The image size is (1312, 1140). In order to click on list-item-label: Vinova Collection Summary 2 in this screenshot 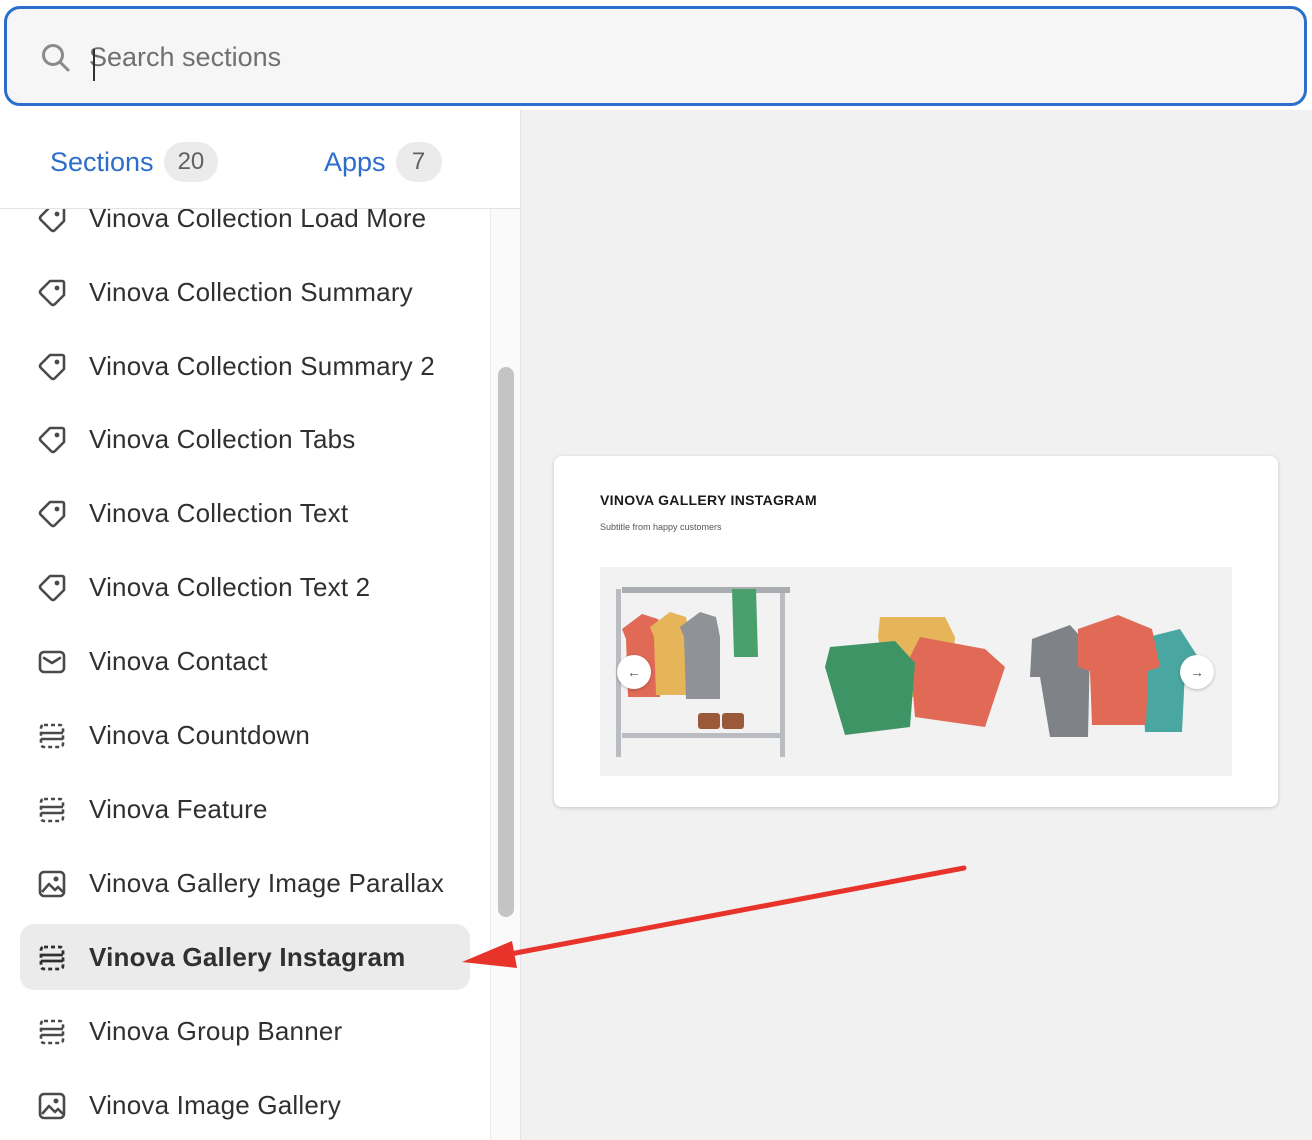, I will do `click(262, 365)`.